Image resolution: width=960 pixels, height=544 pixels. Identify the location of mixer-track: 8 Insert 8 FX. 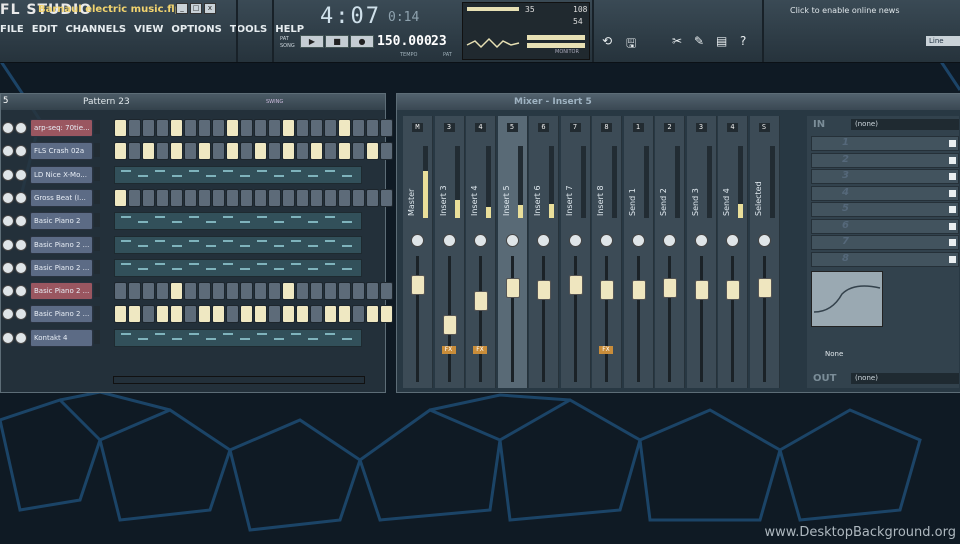
(607, 252).